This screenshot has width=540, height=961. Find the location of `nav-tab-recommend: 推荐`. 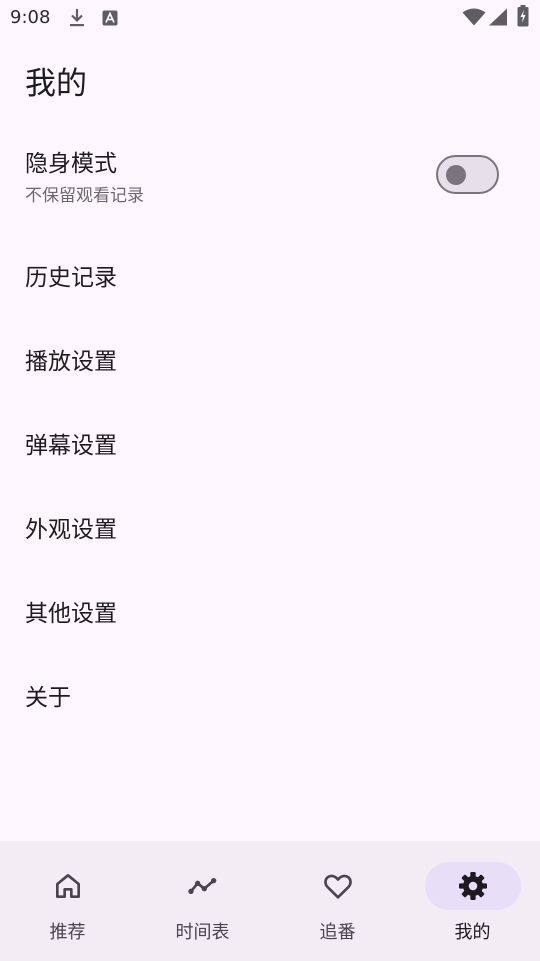

nav-tab-recommend: 推荐 is located at coordinates (67, 901).